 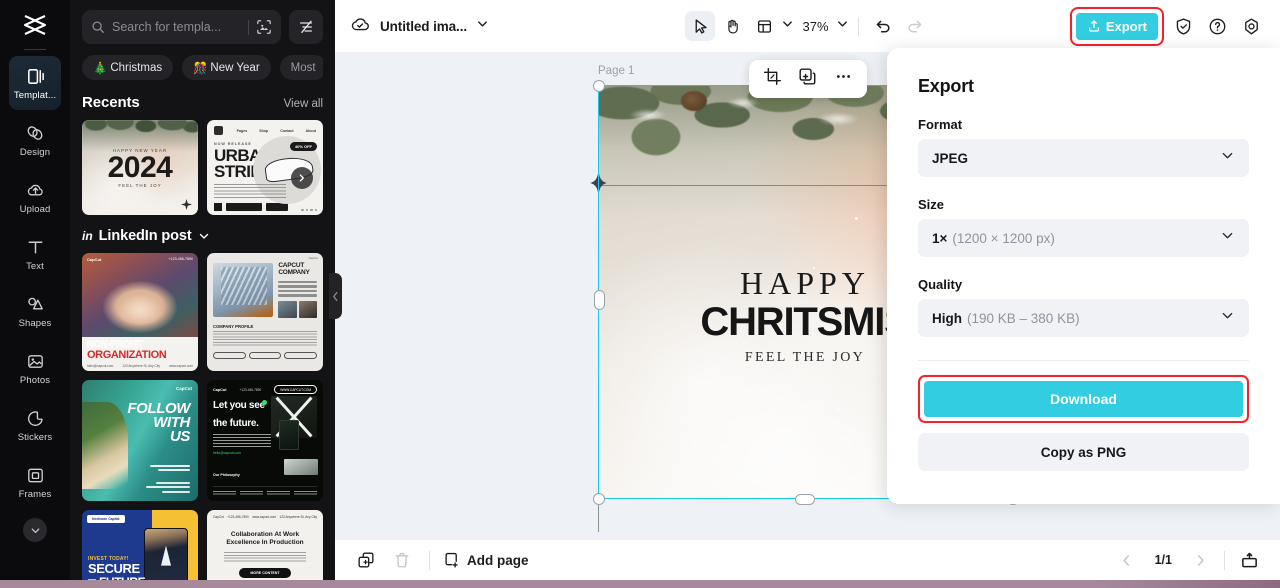 What do you see at coordinates (482, 26) in the screenshot?
I see `title-dropdown-chevron` at bounding box center [482, 26].